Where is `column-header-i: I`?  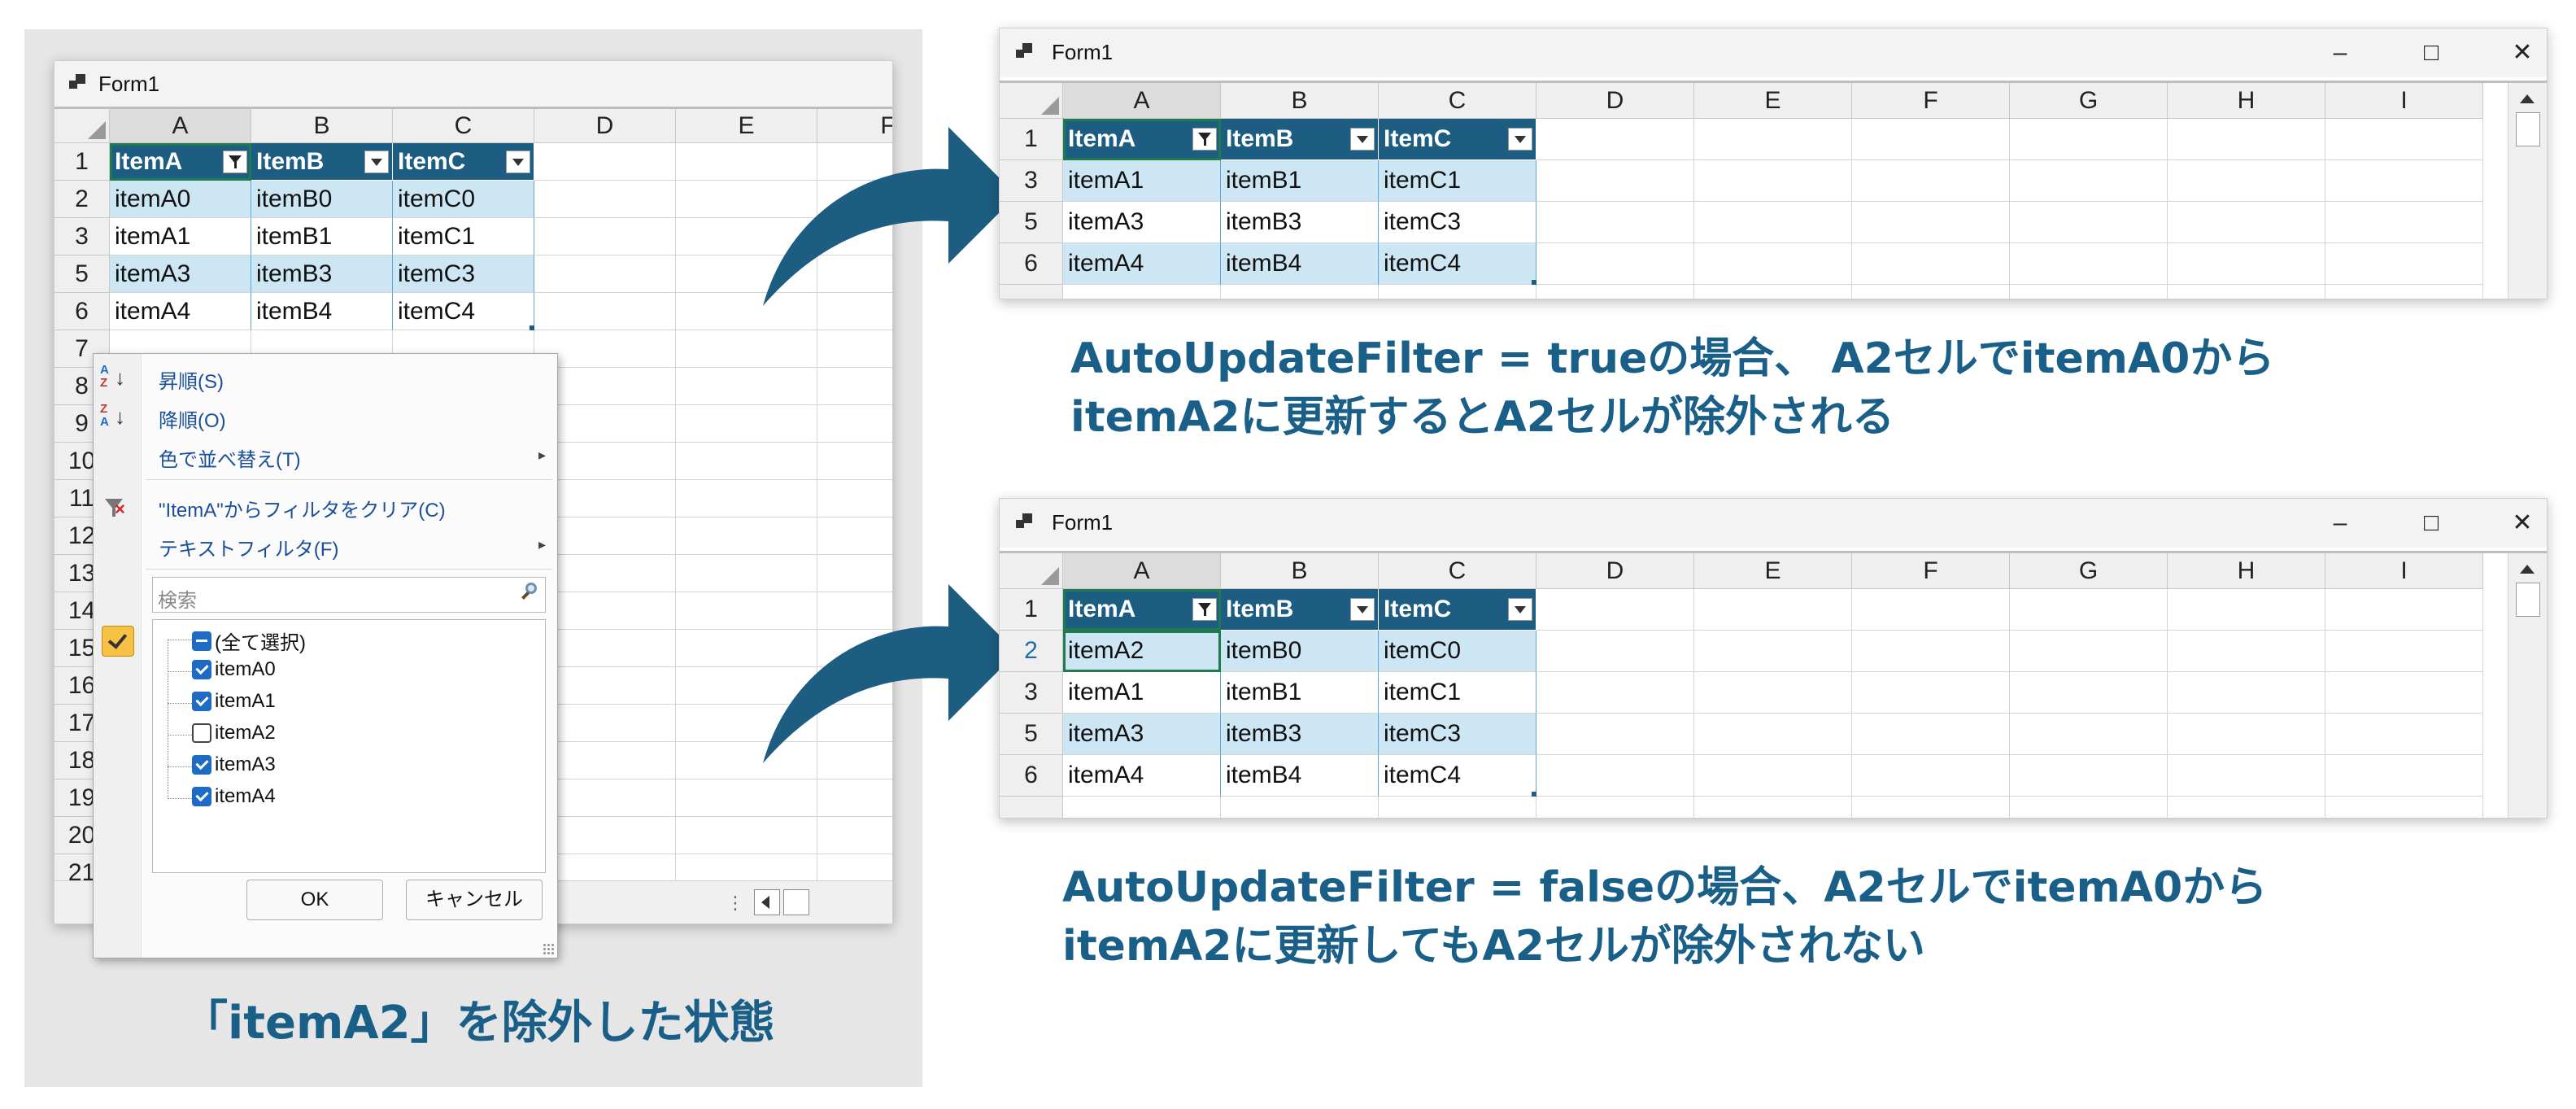
column-header-i: I is located at coordinates (2404, 101).